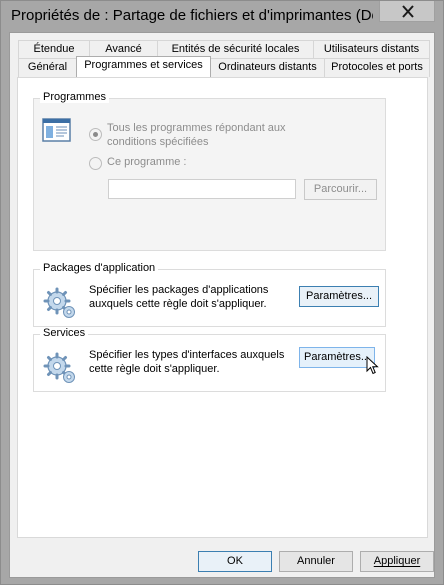  I want to click on radio-all-programs, so click(95, 134).